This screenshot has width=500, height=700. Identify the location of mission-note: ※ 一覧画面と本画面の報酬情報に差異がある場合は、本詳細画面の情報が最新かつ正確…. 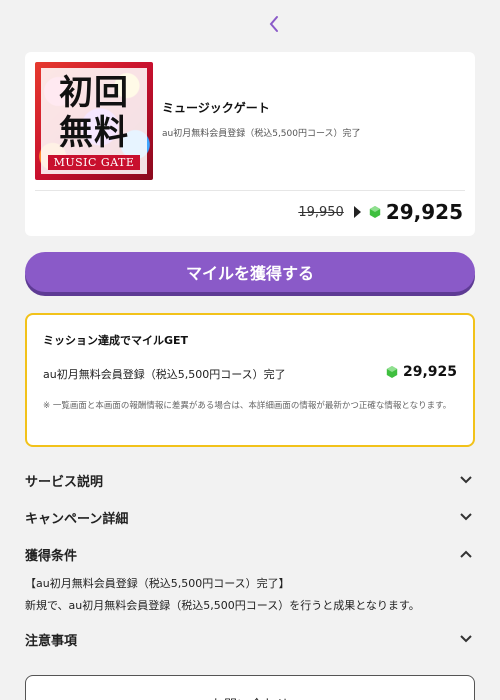
(247, 406).